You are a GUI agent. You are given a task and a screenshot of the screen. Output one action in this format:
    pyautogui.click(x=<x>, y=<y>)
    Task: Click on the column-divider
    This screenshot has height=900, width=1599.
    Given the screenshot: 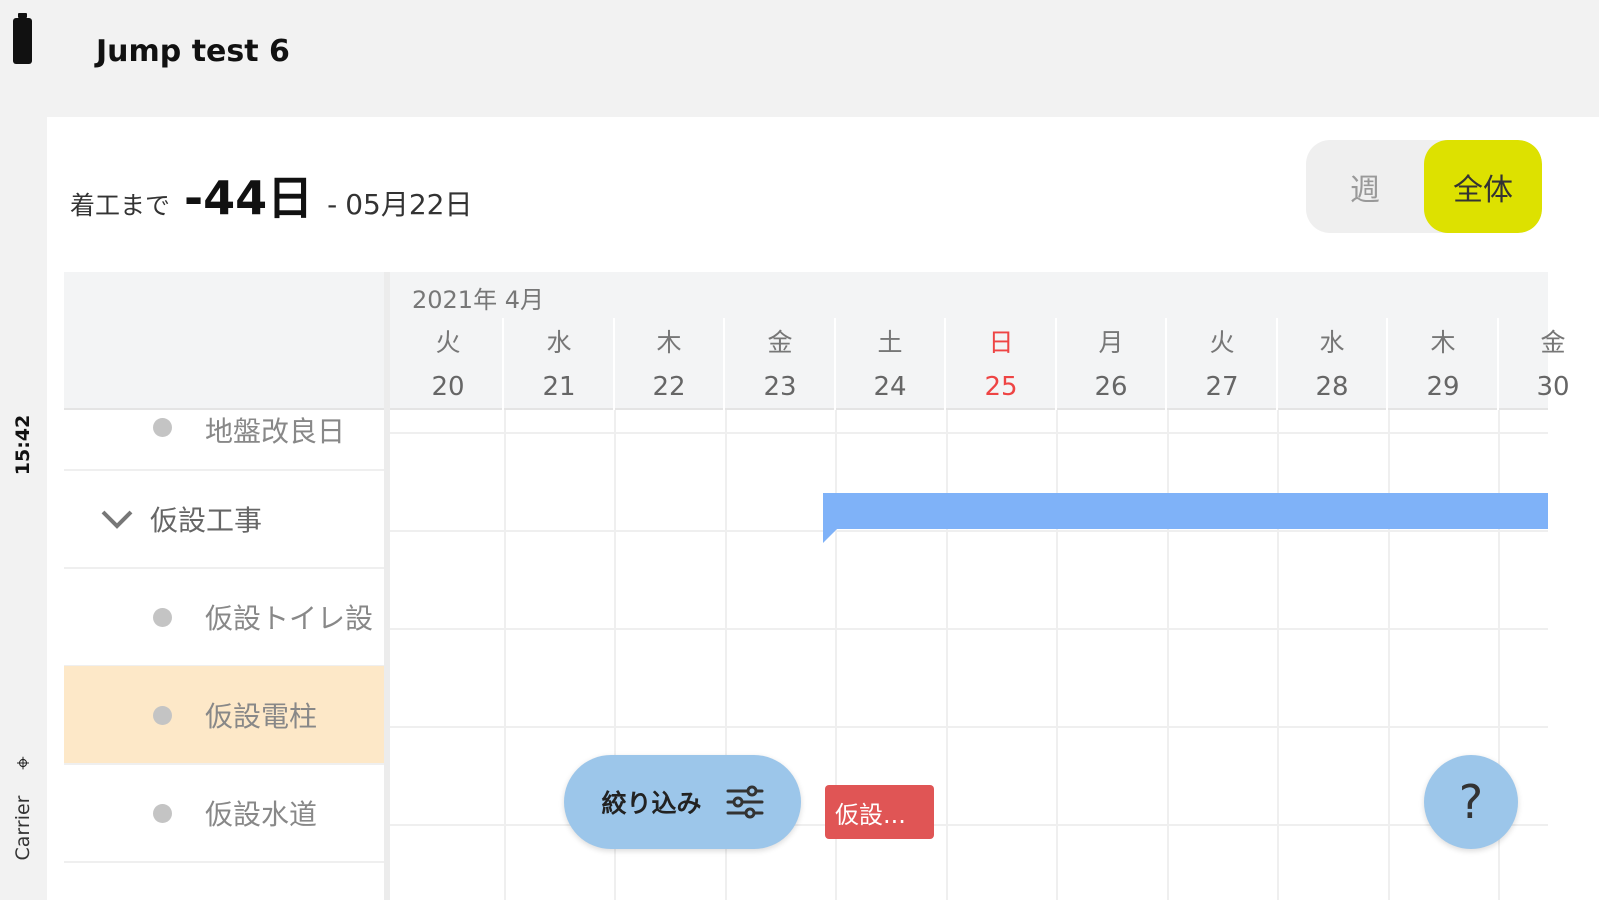 What is the action you would take?
    pyautogui.click(x=387, y=586)
    